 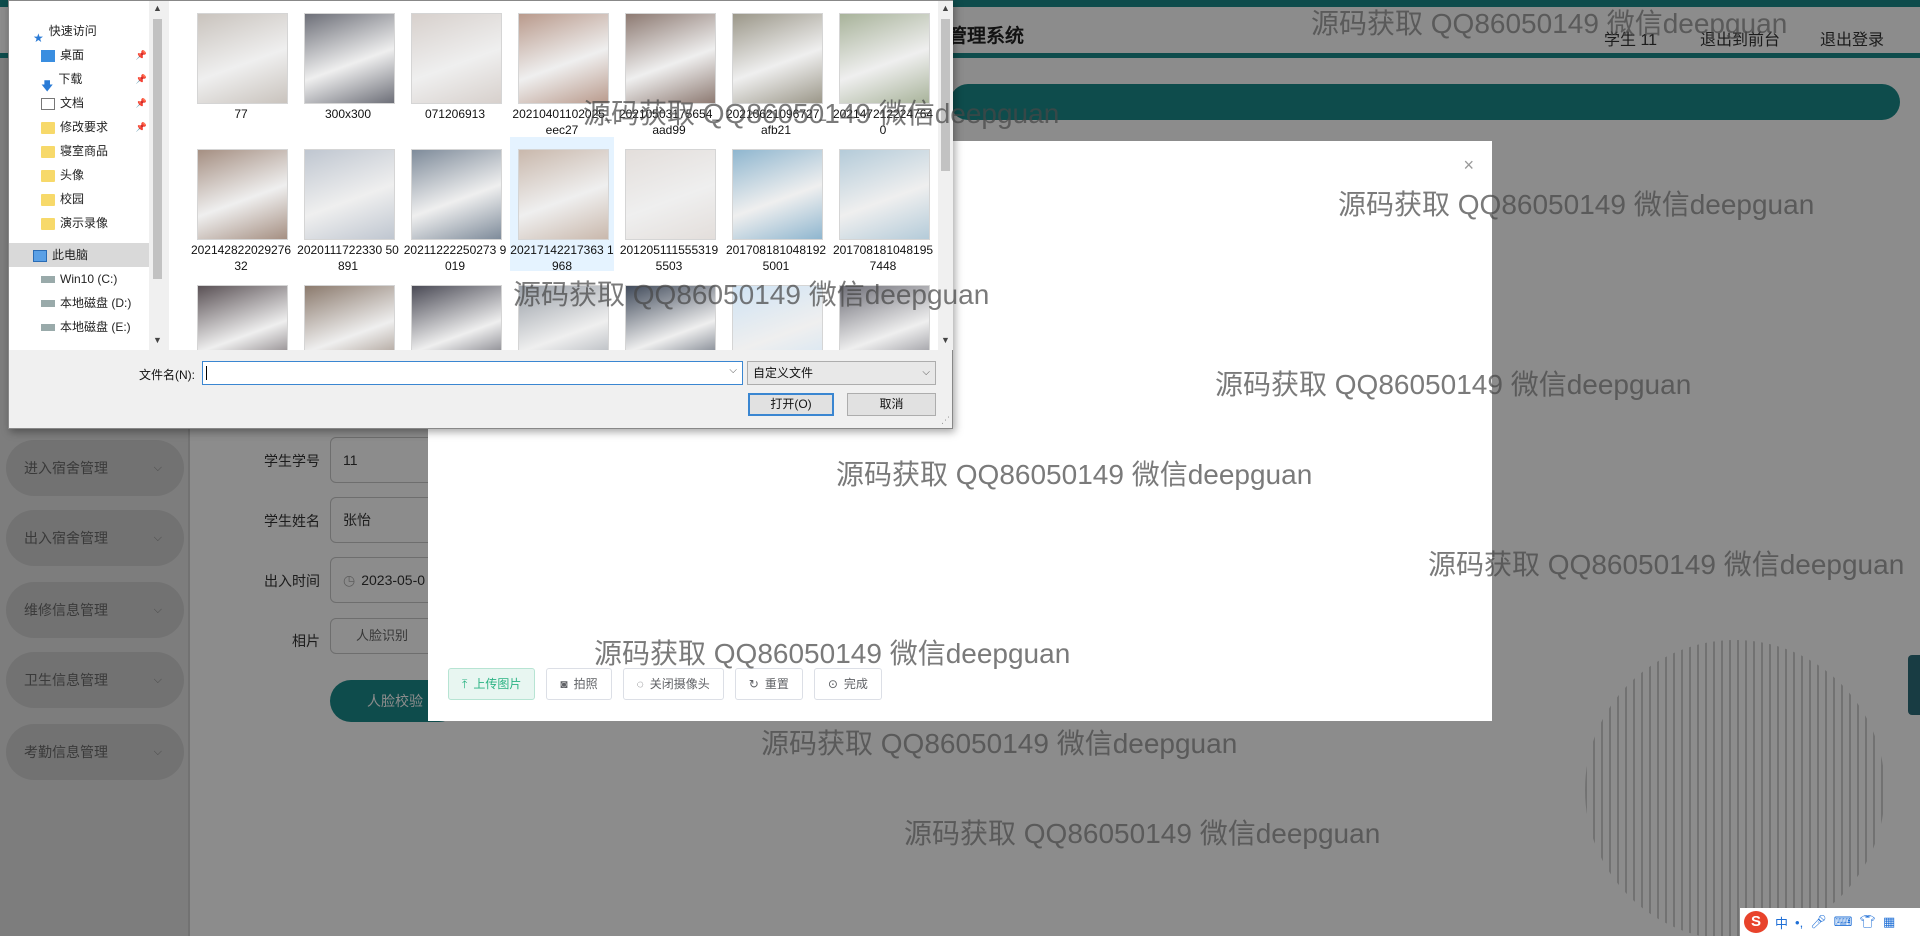 I want to click on file-item: 300x300, so click(x=348, y=68).